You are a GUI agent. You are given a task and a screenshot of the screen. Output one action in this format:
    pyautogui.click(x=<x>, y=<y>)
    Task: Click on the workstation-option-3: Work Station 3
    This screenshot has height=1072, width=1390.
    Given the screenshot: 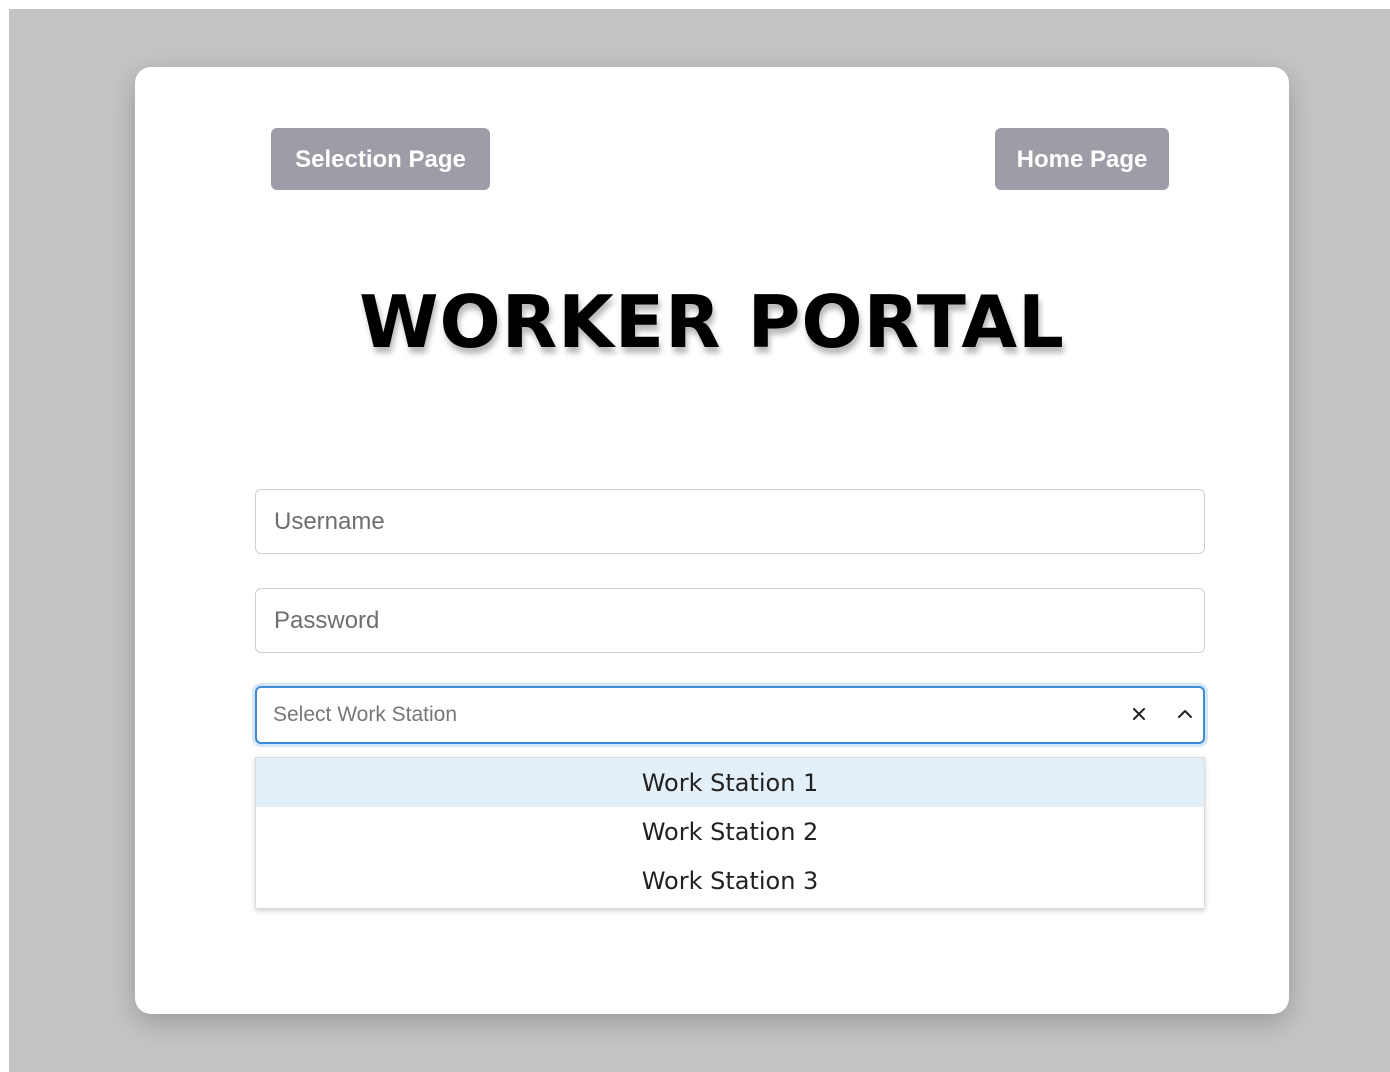 What is the action you would take?
    pyautogui.click(x=730, y=880)
    